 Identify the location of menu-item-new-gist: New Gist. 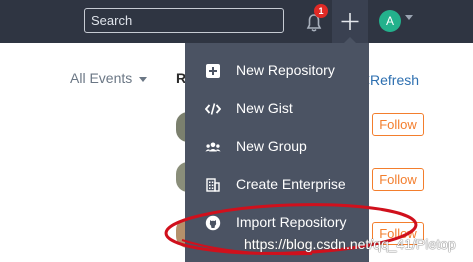
(277, 109).